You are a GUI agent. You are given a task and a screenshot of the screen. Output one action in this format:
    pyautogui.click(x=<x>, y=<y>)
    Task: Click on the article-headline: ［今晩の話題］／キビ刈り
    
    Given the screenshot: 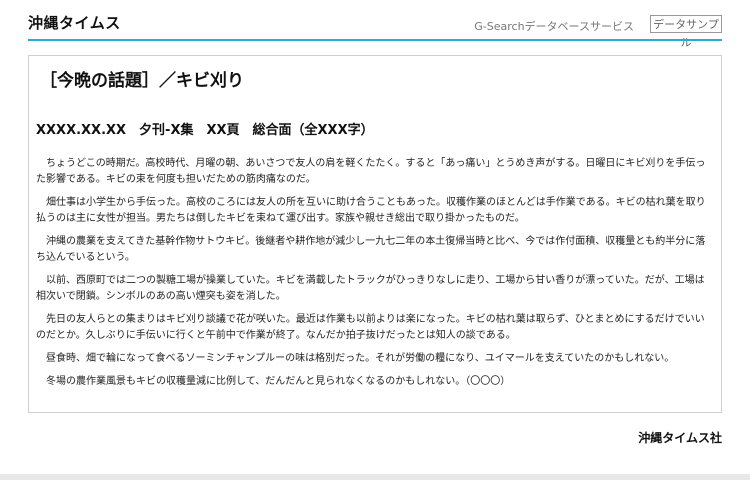 What is the action you would take?
    pyautogui.click(x=142, y=81)
    